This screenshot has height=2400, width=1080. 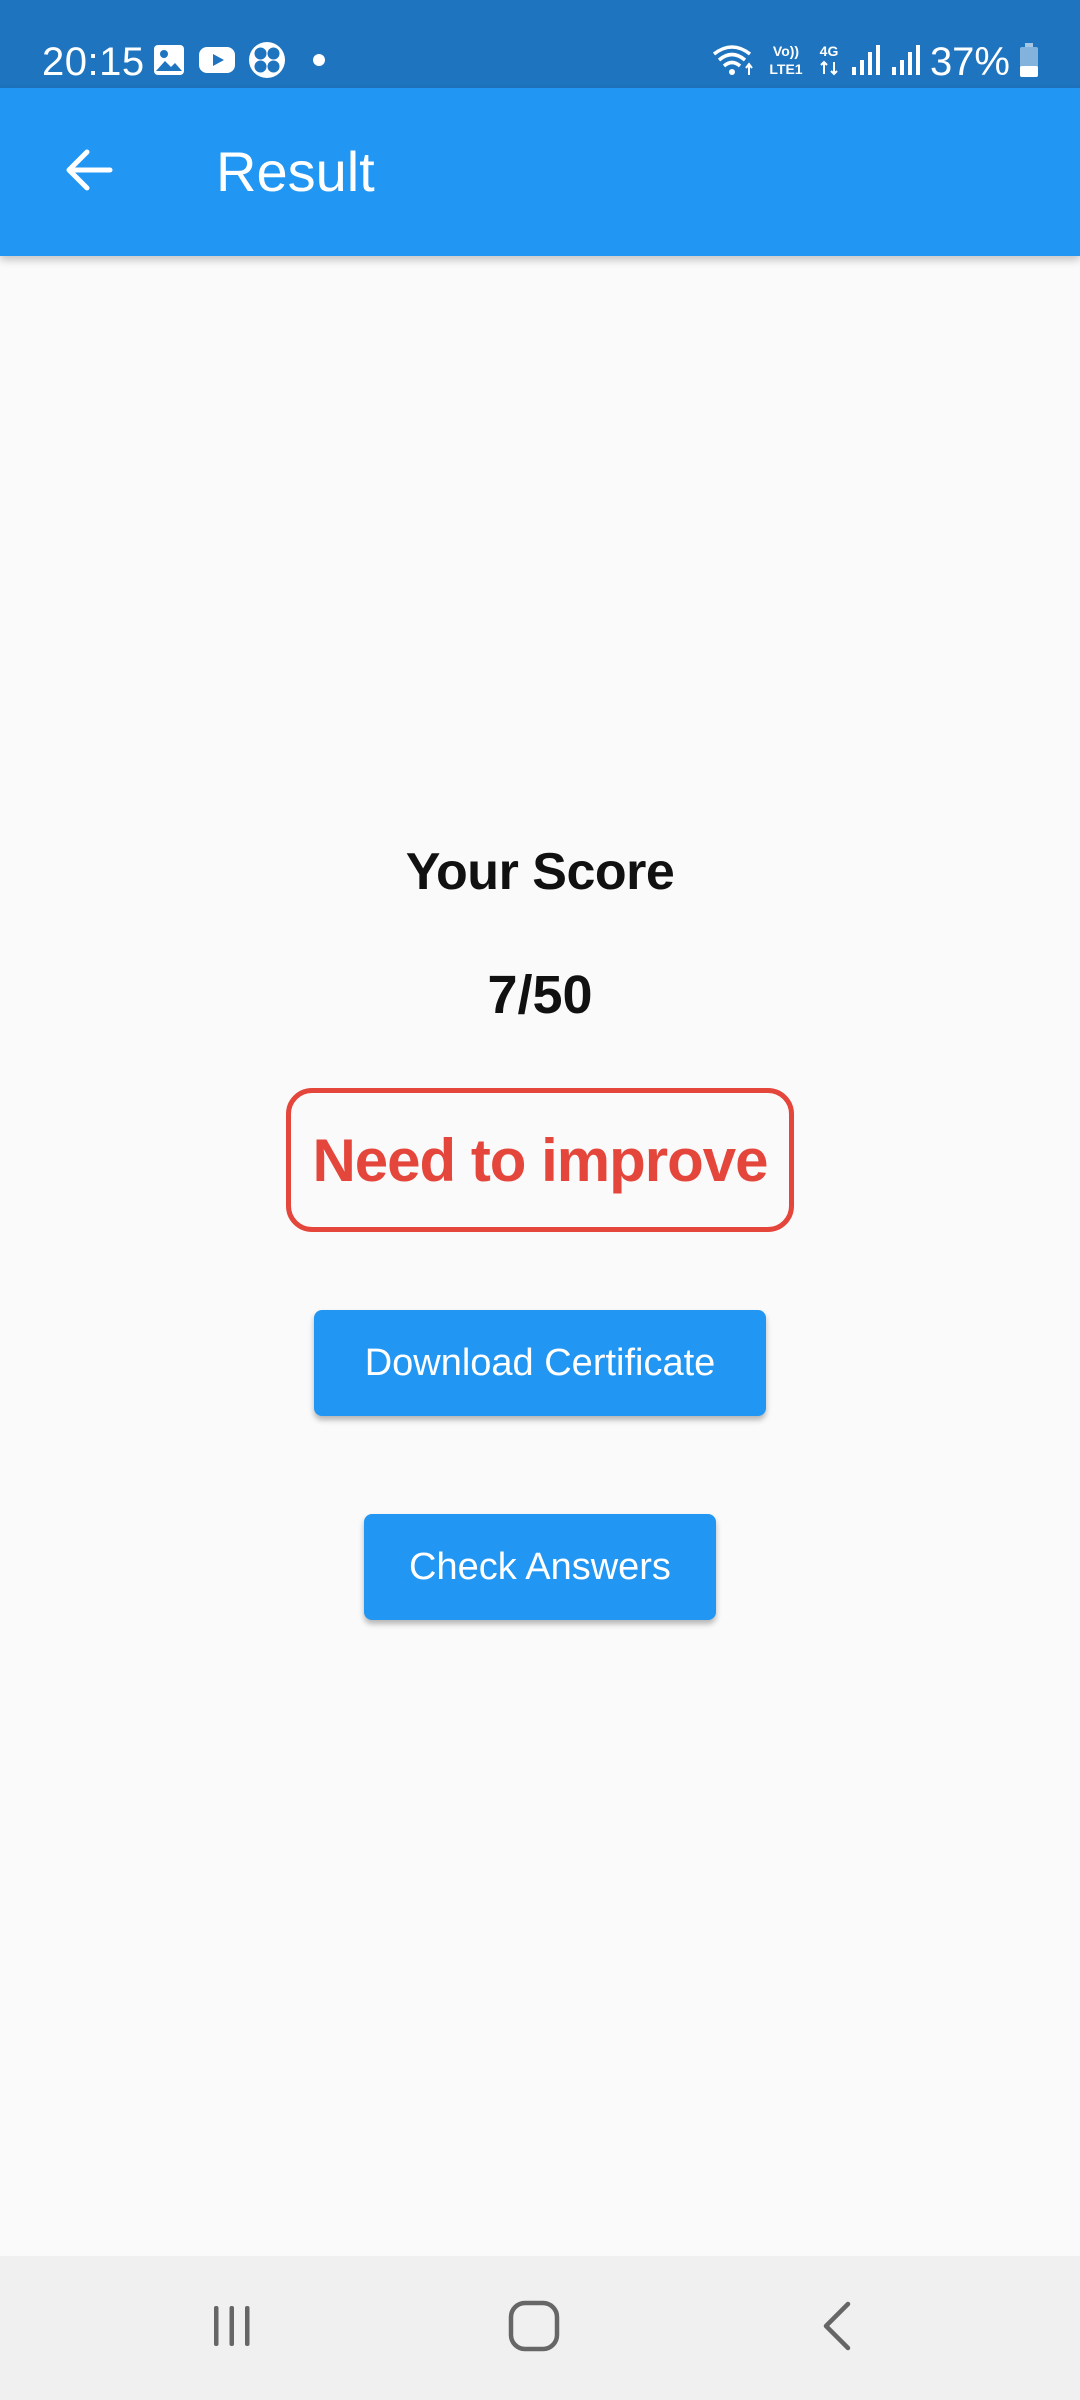 I want to click on signal-sim1-icon, so click(x=866, y=62).